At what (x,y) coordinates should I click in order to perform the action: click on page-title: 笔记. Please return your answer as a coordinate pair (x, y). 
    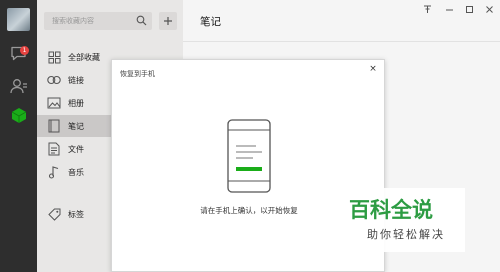
    Looking at the image, I should click on (210, 22).